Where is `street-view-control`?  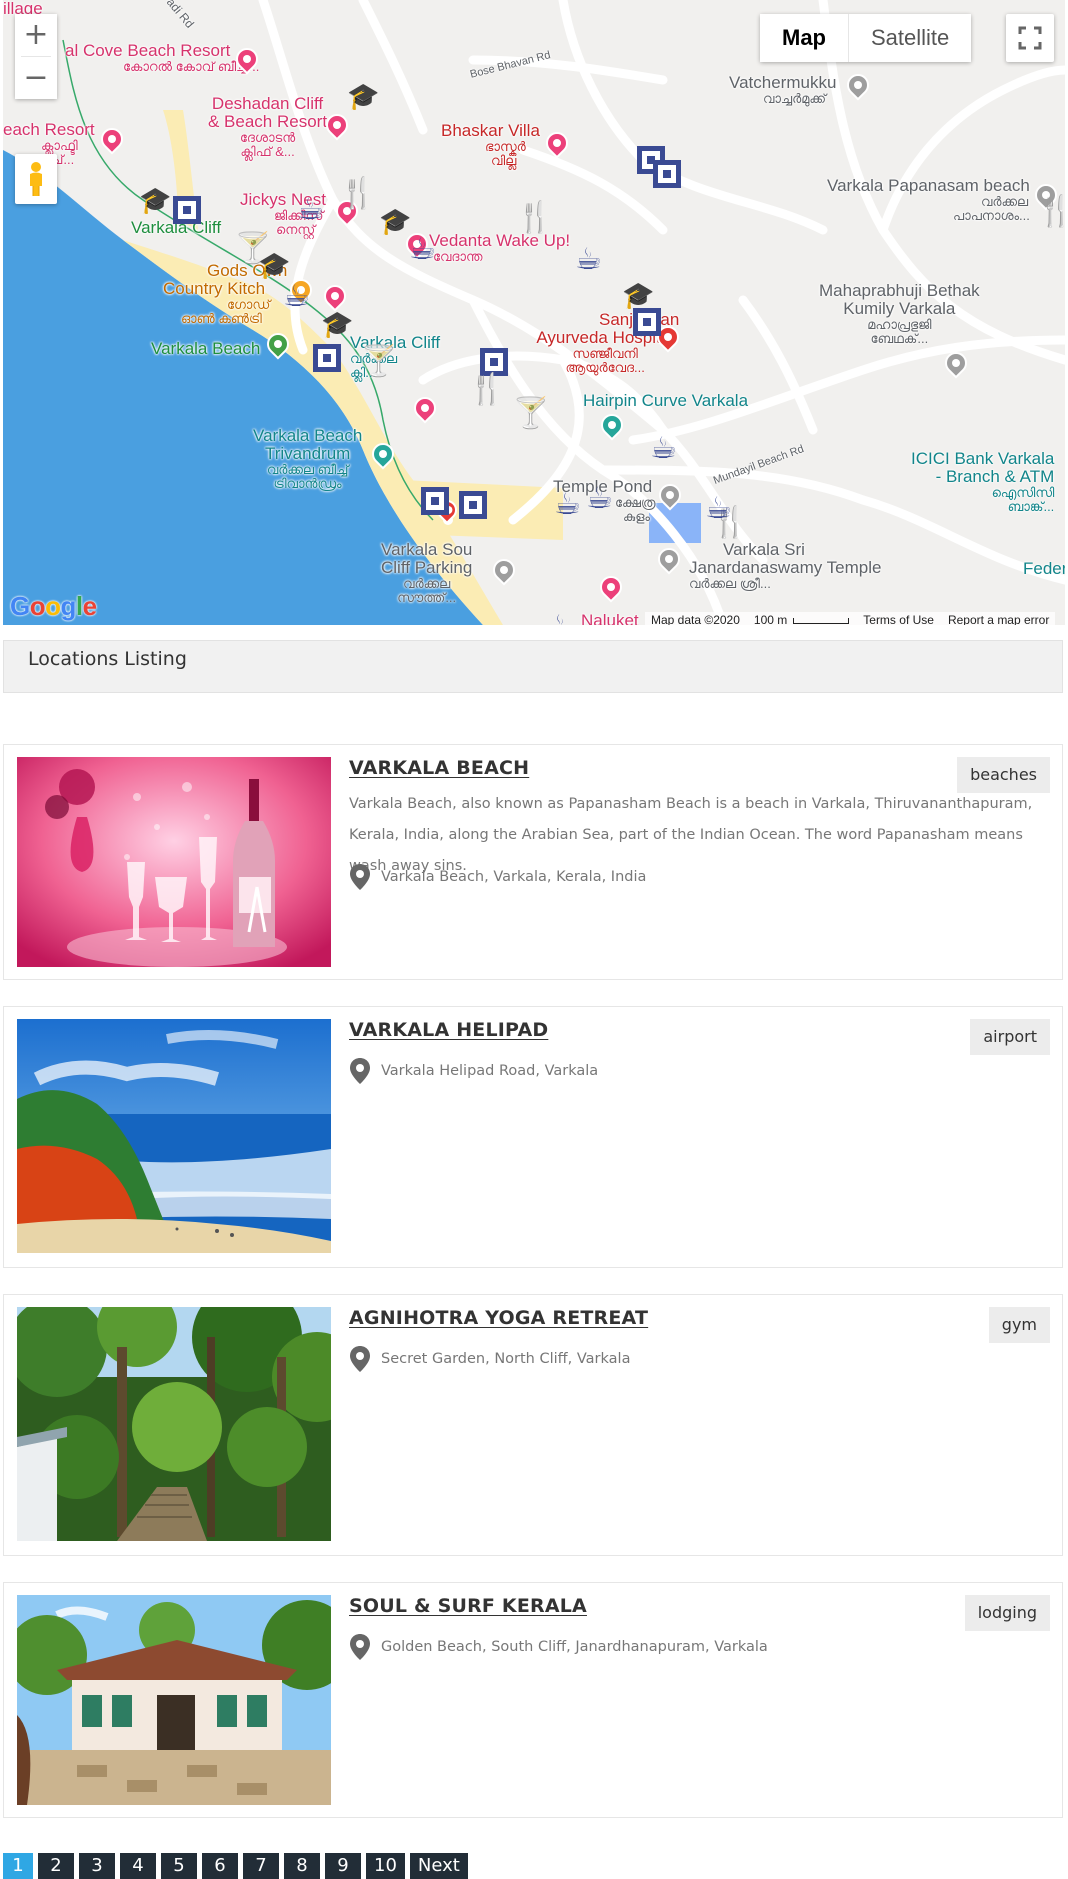 street-view-control is located at coordinates (36, 179).